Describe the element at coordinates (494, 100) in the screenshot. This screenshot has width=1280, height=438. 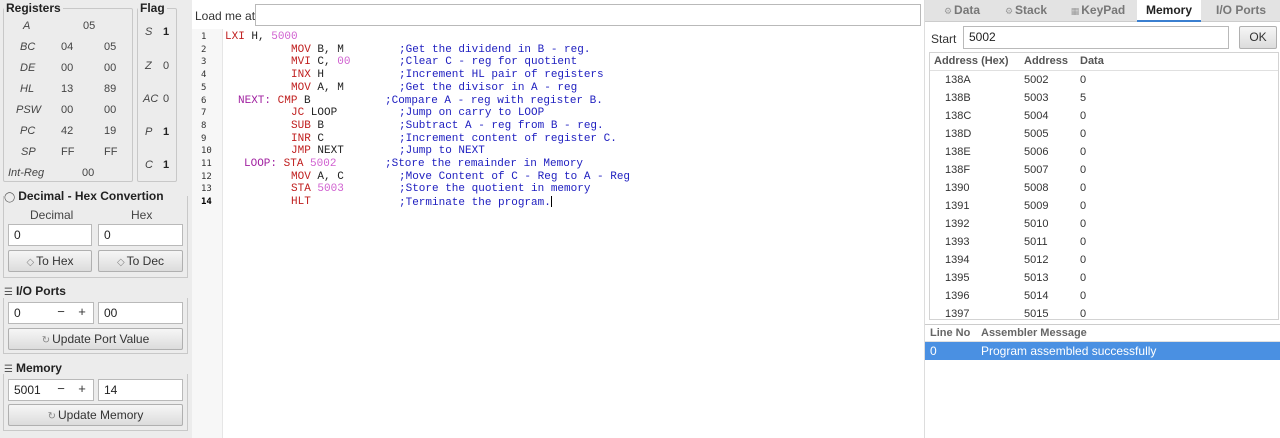
I see `code-comment: ;Compare A - reg with register B.` at that location.